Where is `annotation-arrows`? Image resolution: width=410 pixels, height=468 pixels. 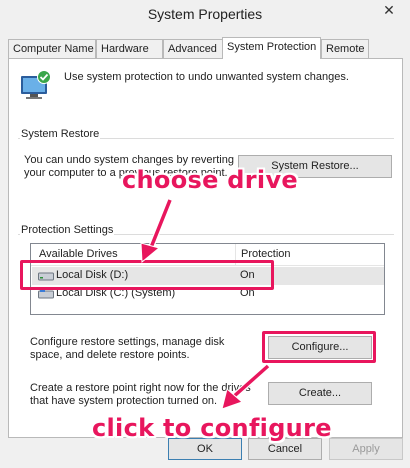
annotation-arrows is located at coordinates (205, 304).